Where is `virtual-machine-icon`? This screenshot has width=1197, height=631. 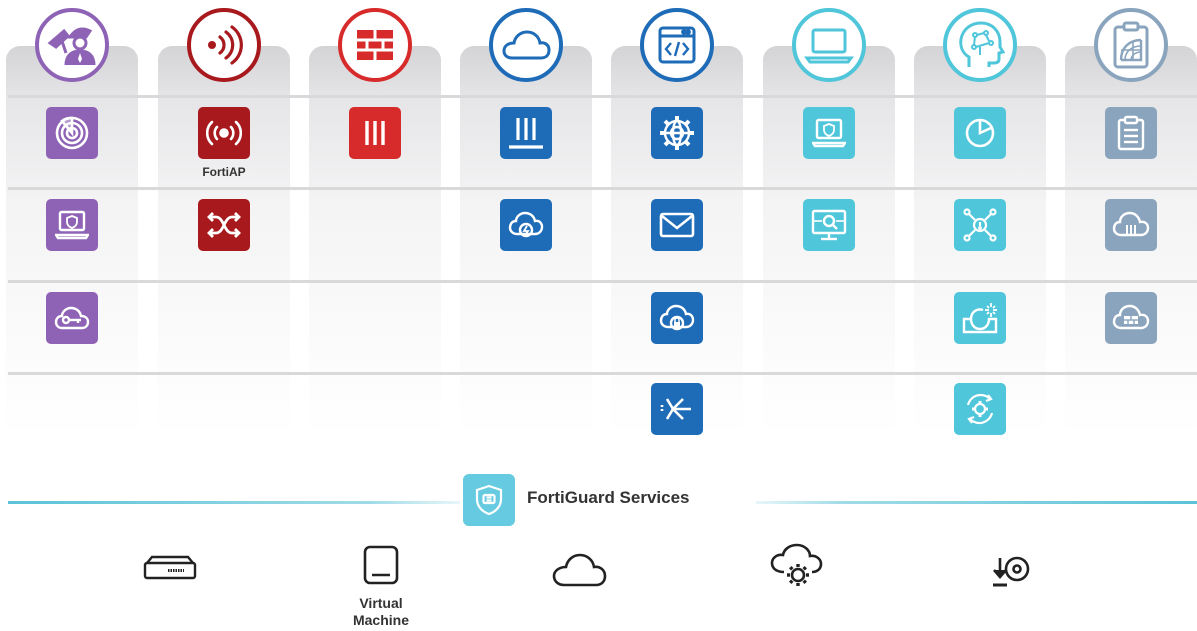 virtual-machine-icon is located at coordinates (381, 565).